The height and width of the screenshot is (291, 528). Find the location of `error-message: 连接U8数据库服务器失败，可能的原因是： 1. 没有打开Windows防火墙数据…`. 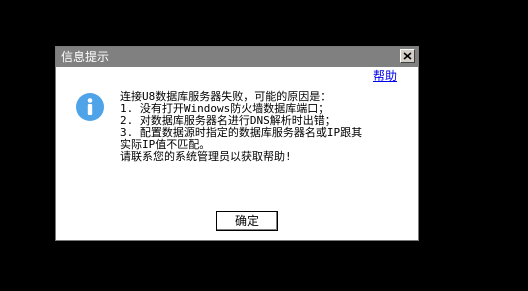

error-message: 连接U8数据库服务器失败，可能的原因是： 1. 没有打开Windows防火墙数据… is located at coordinates (265, 127).